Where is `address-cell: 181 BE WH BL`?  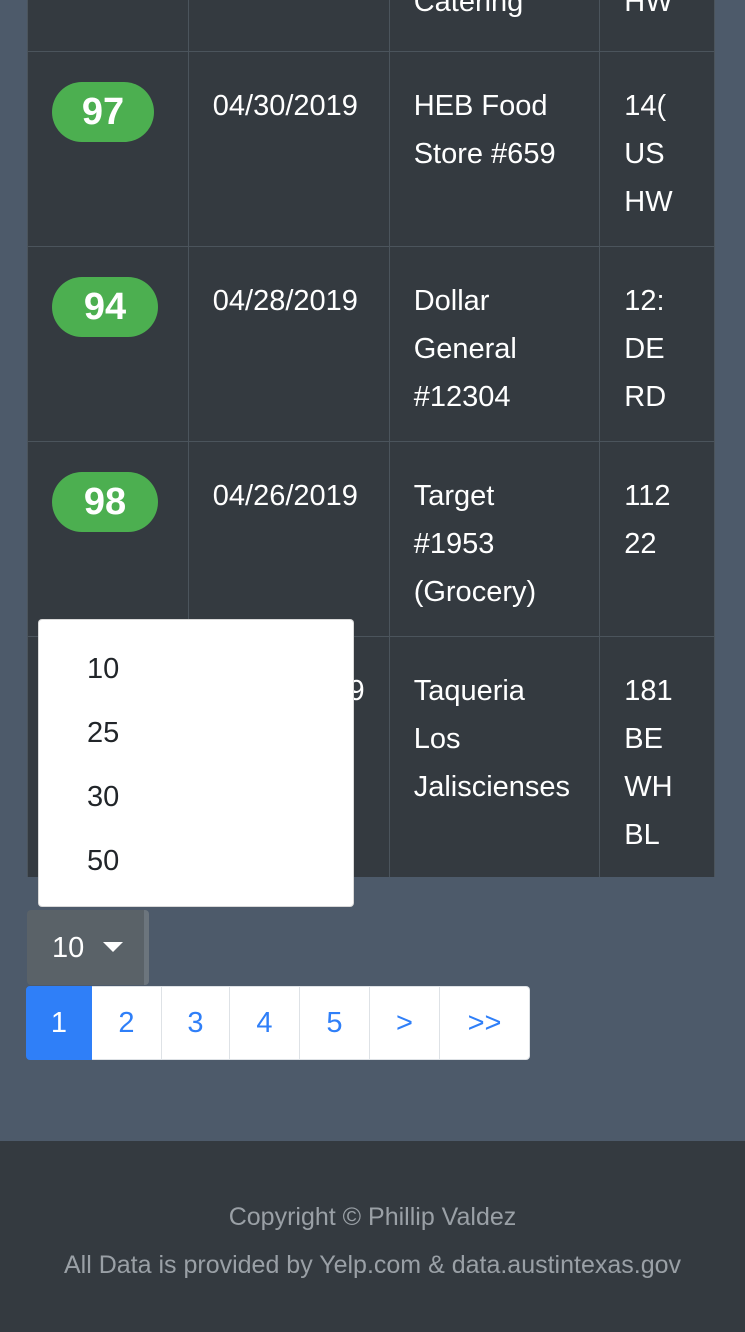
address-cell: 181 BE WH BL is located at coordinates (657, 756).